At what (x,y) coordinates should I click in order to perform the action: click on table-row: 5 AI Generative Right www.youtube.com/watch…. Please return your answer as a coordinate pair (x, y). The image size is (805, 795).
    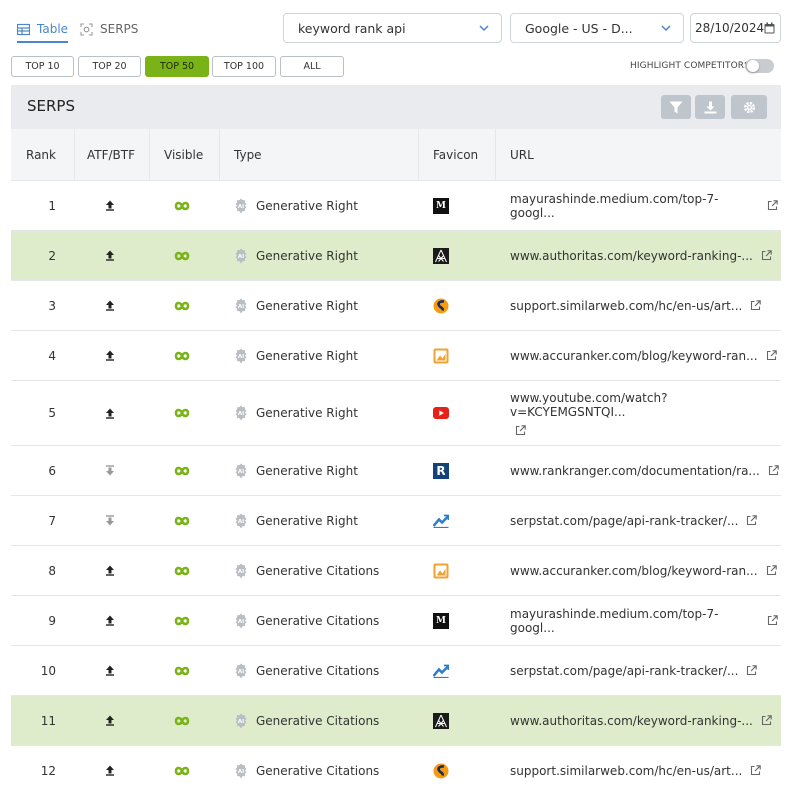
    Looking at the image, I should click on (396, 413).